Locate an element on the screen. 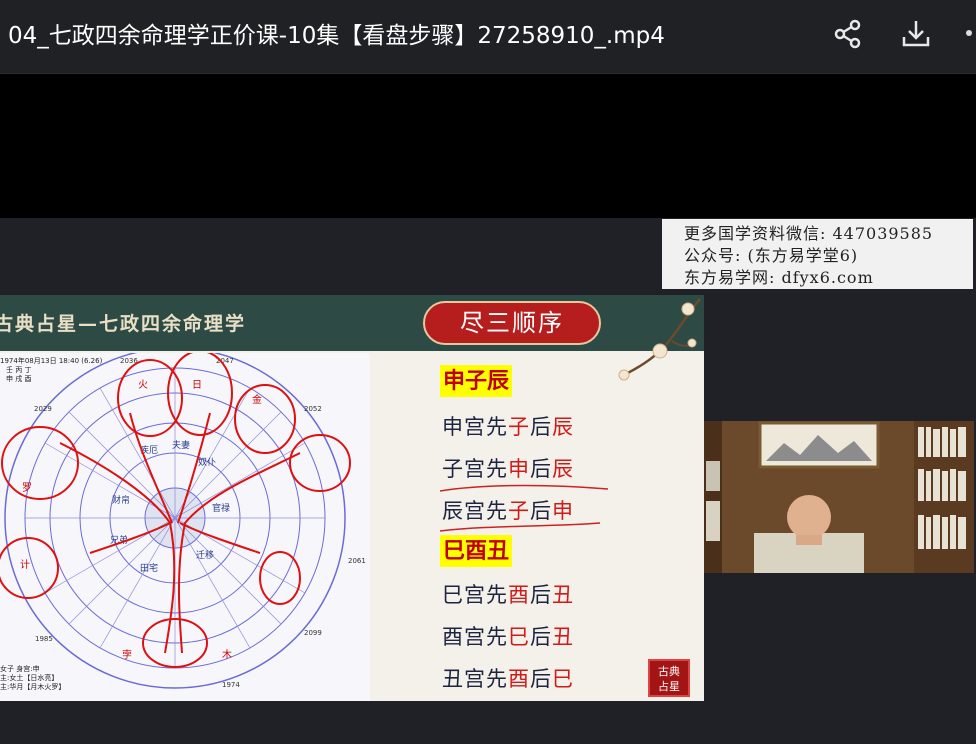 The image size is (976, 744). svg-text: 官禄 is located at coordinates (221, 508).